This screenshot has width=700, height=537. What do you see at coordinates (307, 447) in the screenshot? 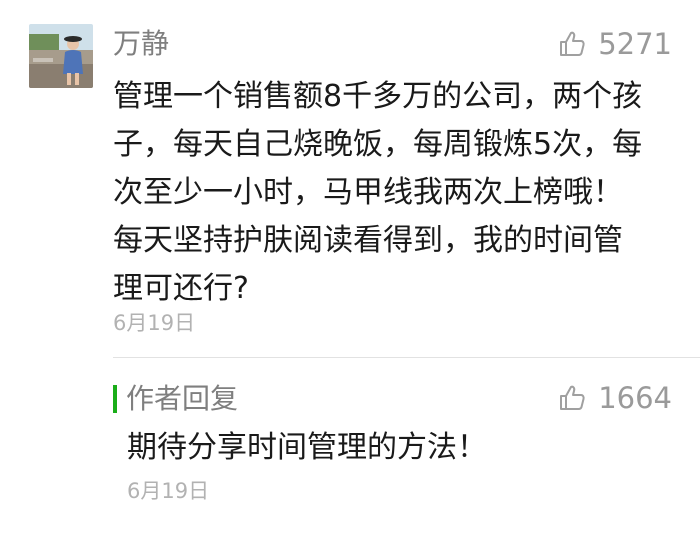
I see `reply-text: 期待分享时间管理的方法！` at bounding box center [307, 447].